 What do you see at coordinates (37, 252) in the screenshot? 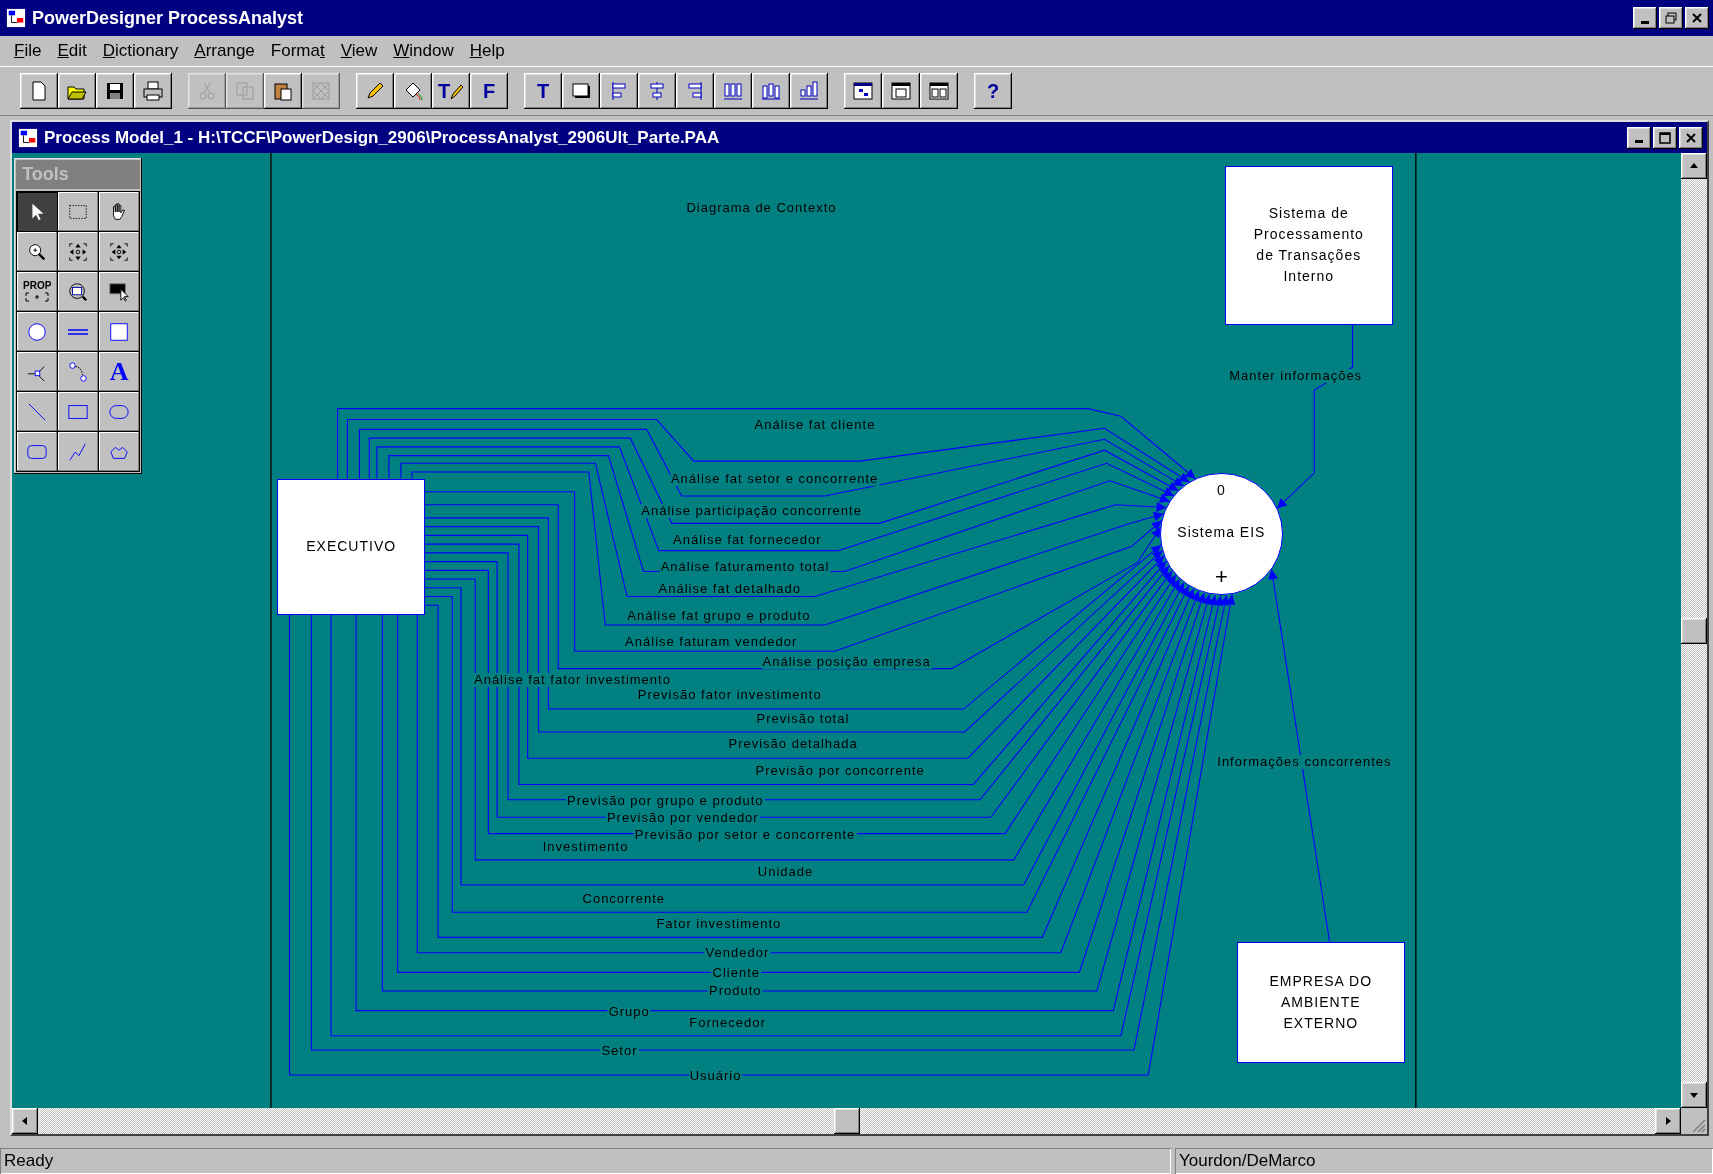
I see `zoom-tool` at bounding box center [37, 252].